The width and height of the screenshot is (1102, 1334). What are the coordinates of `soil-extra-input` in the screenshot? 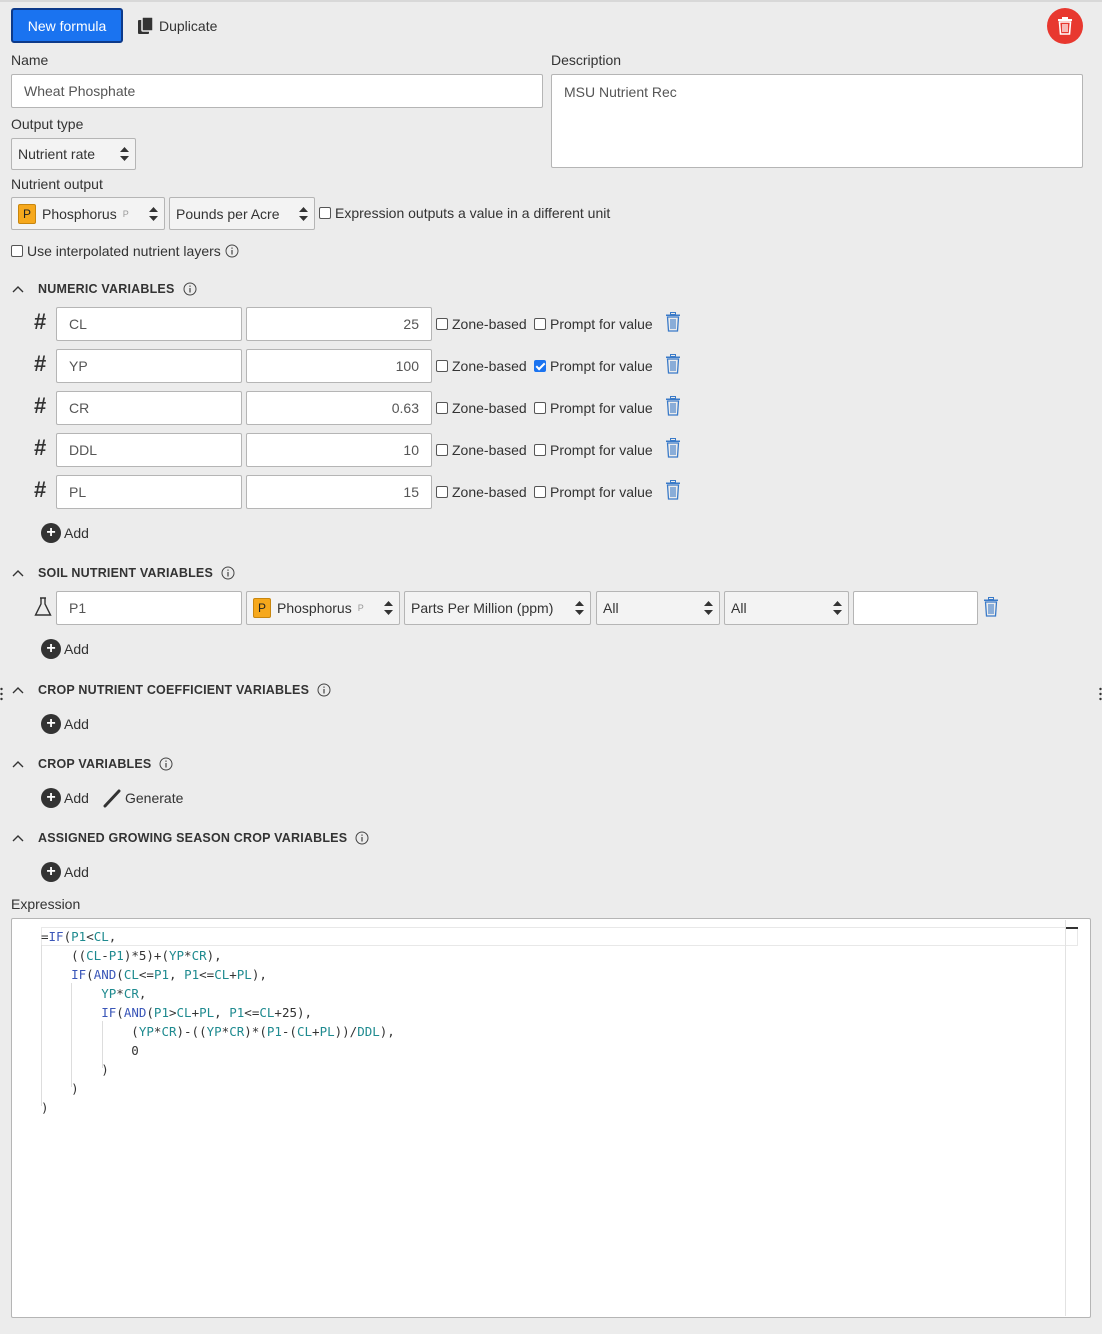 It's located at (915, 608).